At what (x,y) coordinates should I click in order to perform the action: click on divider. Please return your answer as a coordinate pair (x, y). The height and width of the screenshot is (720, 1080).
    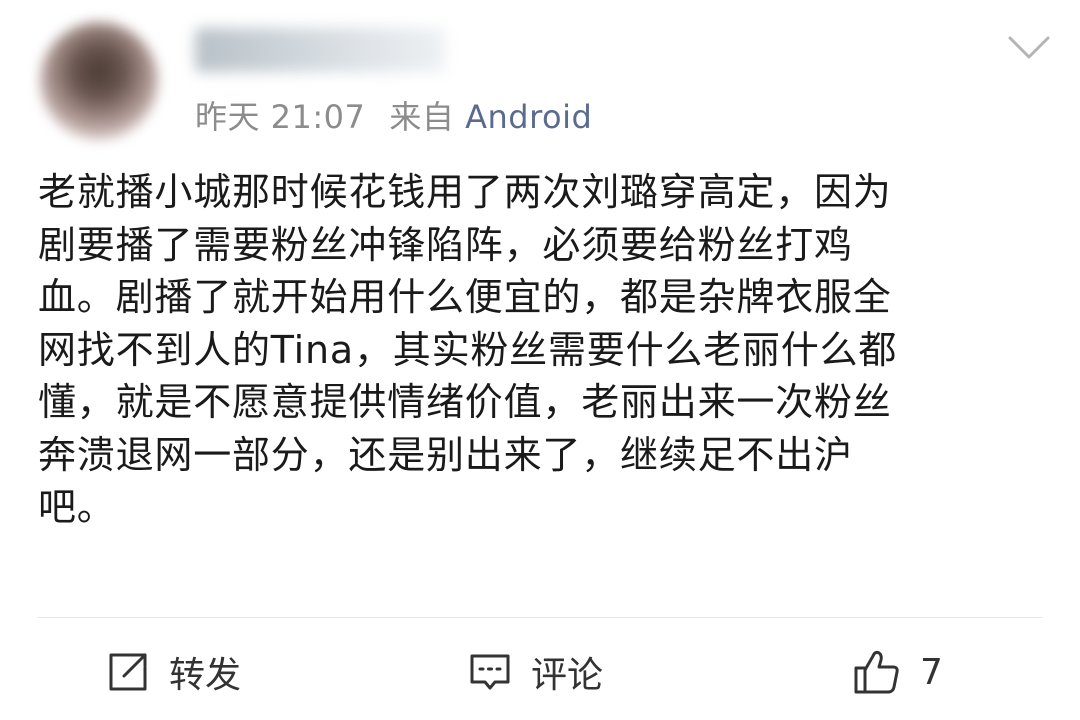
    Looking at the image, I should click on (540, 617).